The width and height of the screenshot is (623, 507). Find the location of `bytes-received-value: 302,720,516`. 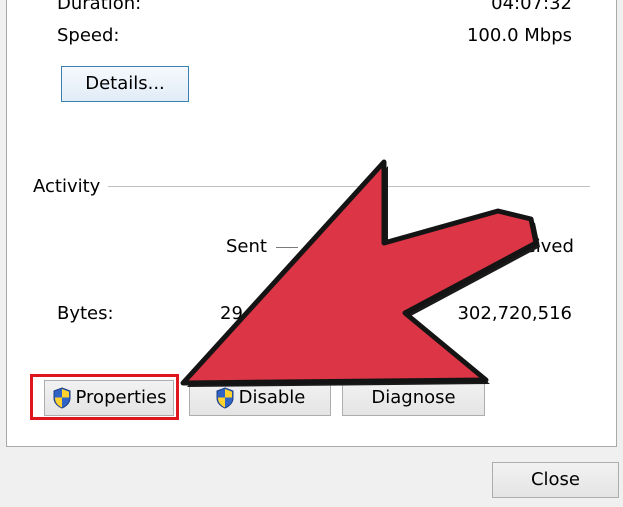

bytes-received-value: 302,720,516 is located at coordinates (514, 313).